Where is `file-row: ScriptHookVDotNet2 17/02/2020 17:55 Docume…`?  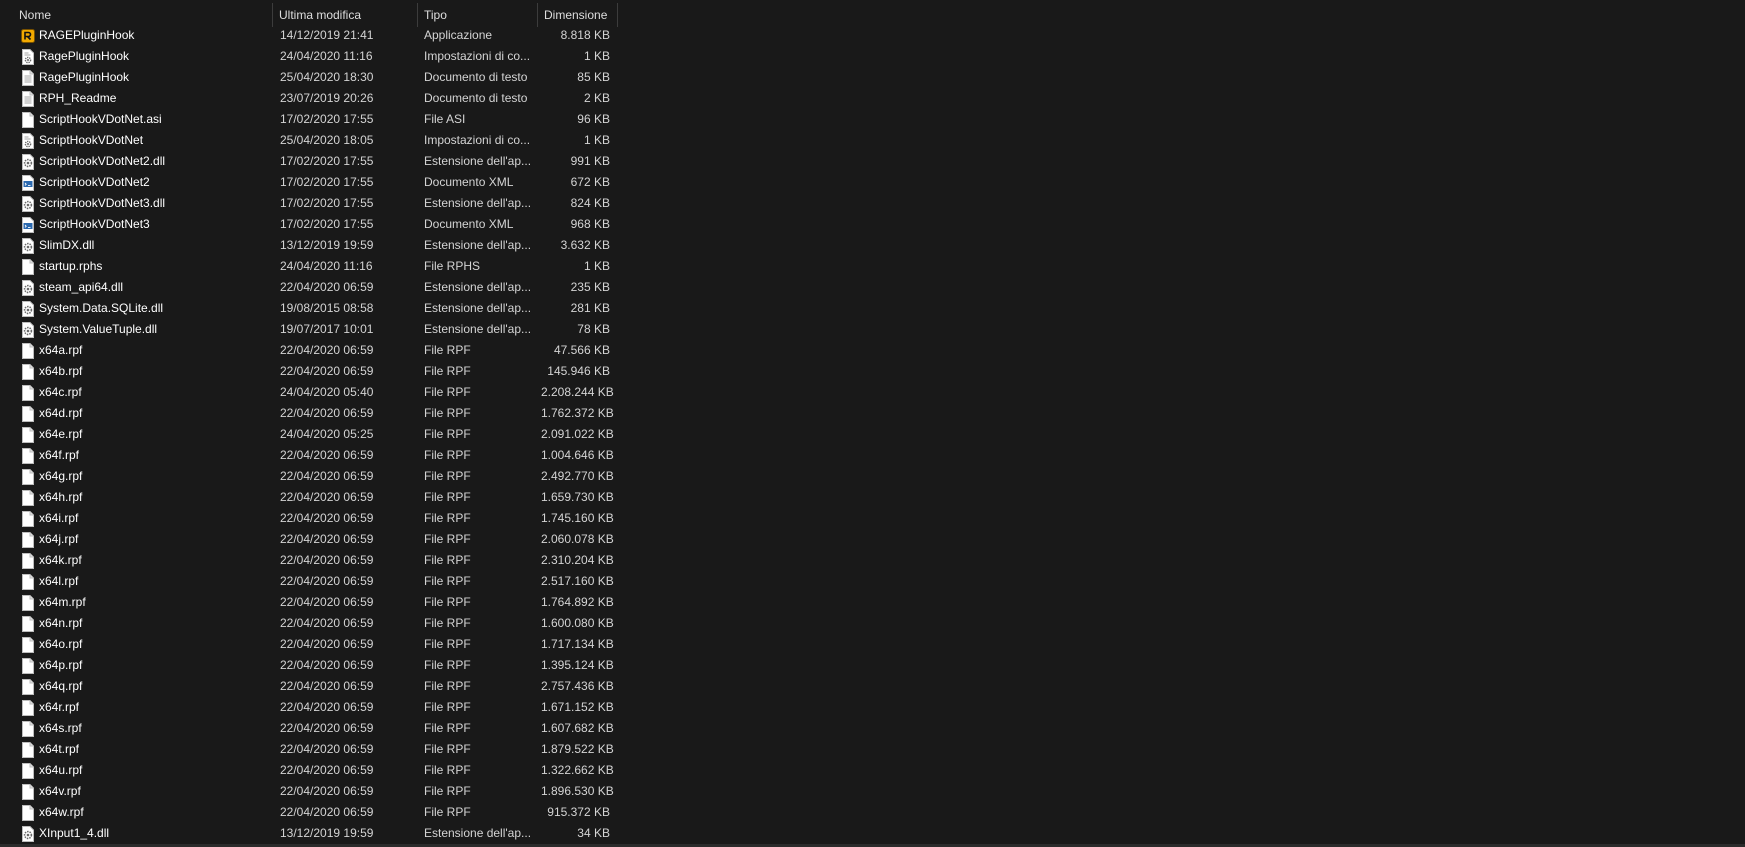
file-row: ScriptHookVDotNet2 17/02/2020 17:55 Docume… is located at coordinates (310, 182).